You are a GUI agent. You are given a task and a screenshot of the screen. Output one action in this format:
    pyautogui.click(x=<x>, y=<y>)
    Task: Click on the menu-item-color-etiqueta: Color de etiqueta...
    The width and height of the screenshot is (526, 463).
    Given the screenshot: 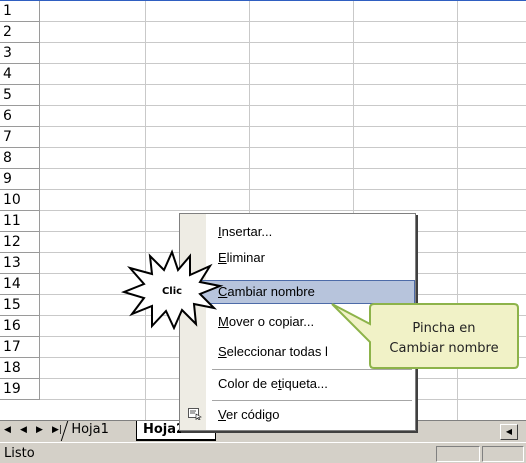 What is the action you would take?
    pyautogui.click(x=297, y=384)
    